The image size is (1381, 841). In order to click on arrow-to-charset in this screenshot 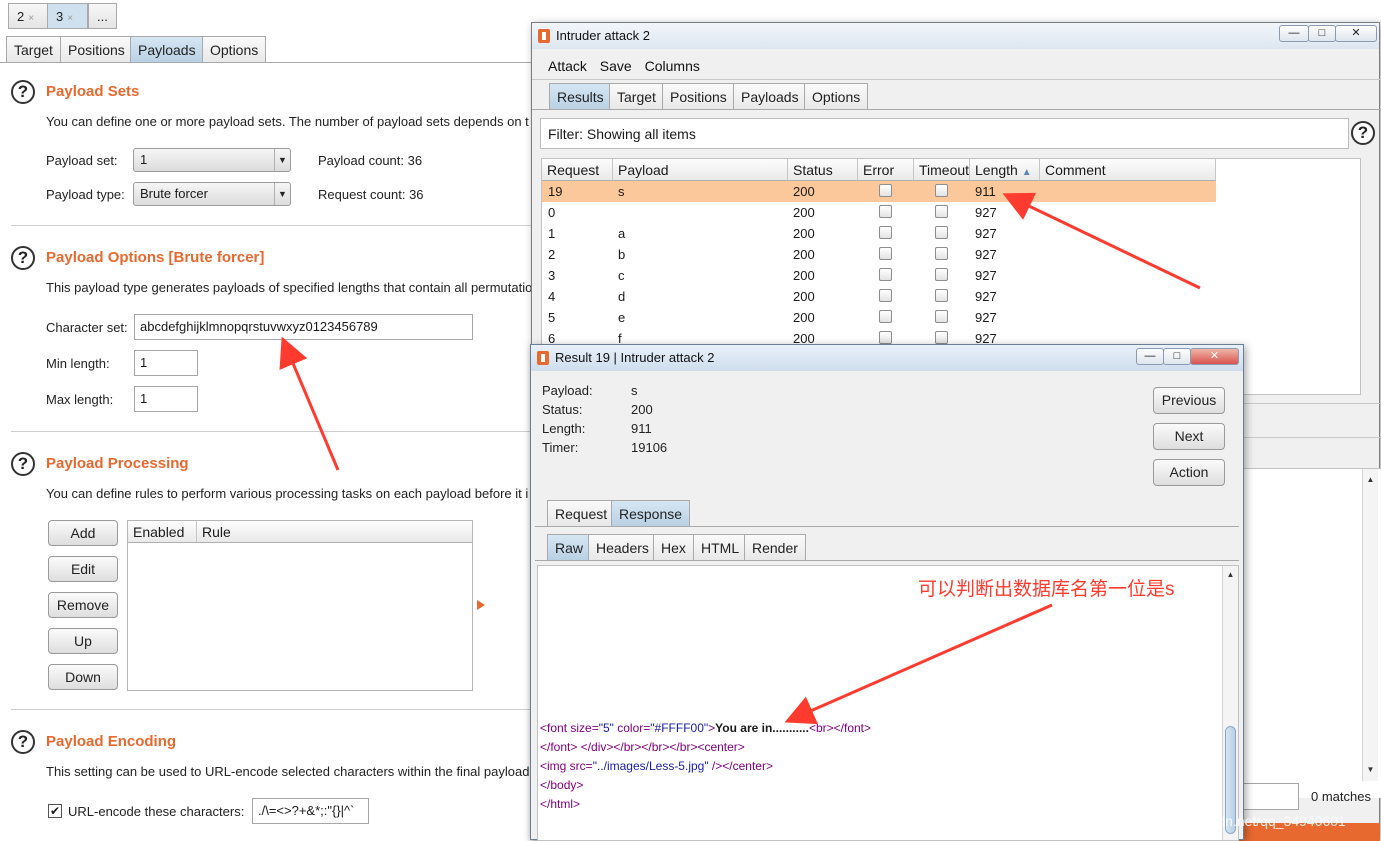, I will do `click(309, 403)`.